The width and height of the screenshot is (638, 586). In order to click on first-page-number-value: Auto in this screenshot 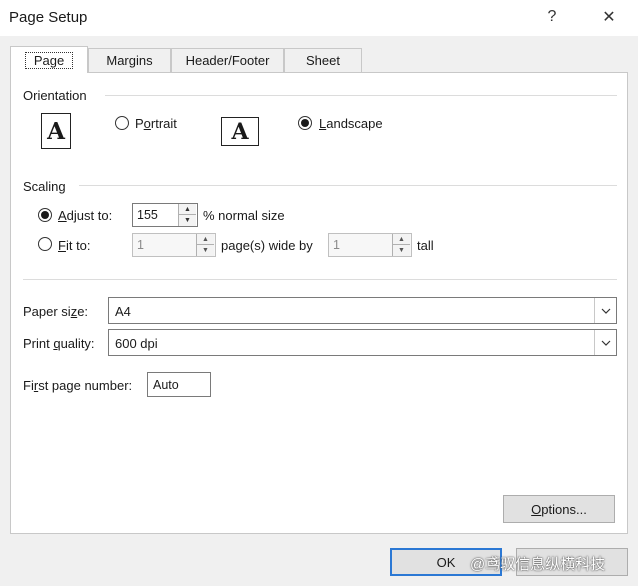, I will do `click(166, 385)`.